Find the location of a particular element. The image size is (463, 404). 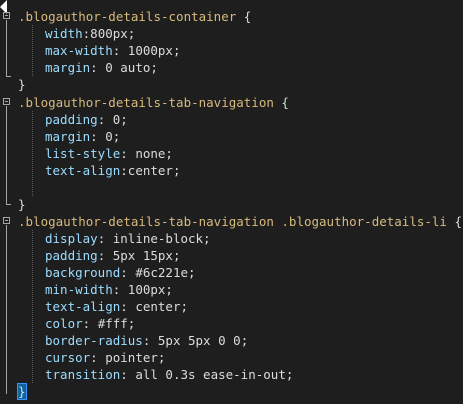

css-value: all 0.3s ease-in-out; is located at coordinates (214, 374).